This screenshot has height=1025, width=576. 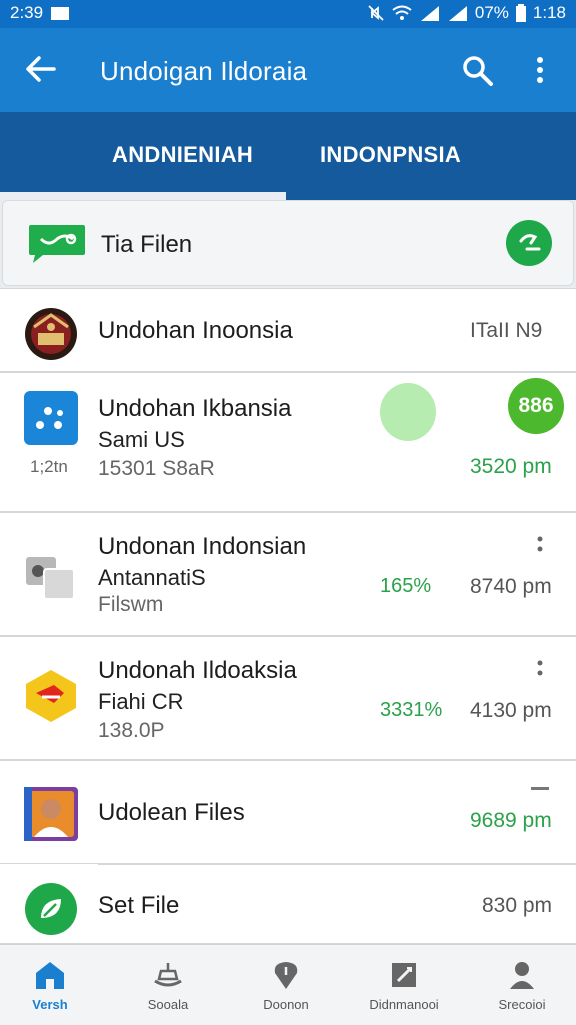 I want to click on list-item-time: 830 pm, so click(x=517, y=905).